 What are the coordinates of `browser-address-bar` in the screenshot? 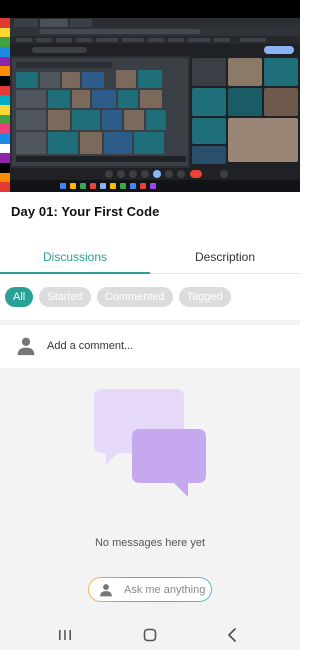 It's located at (155, 31).